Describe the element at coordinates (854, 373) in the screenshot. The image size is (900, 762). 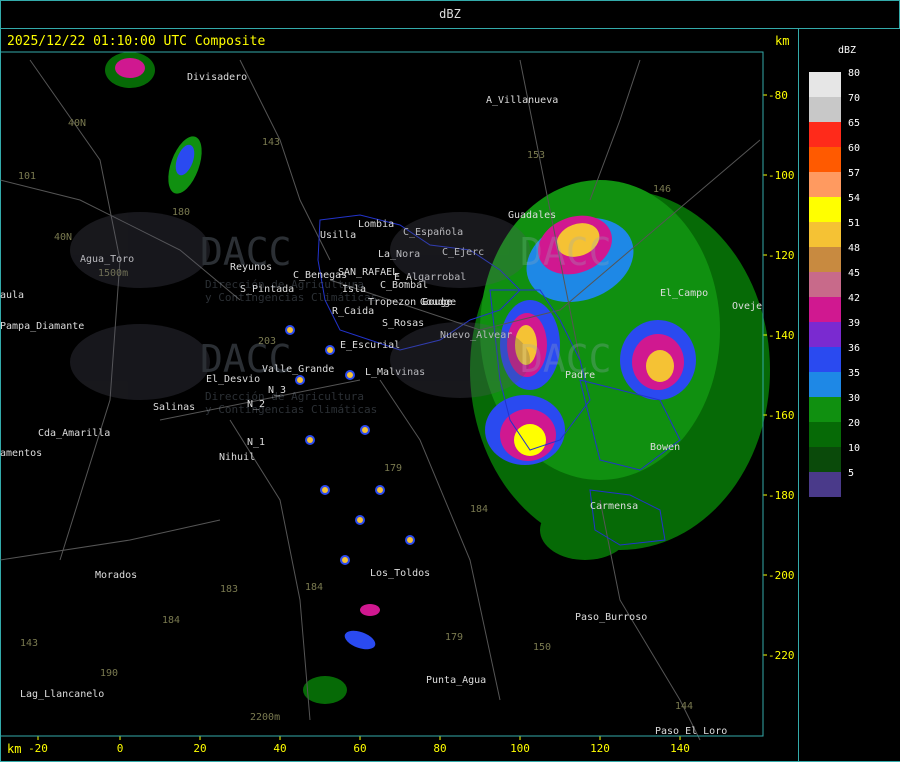
I see `colorbar-level-label: 35` at that location.